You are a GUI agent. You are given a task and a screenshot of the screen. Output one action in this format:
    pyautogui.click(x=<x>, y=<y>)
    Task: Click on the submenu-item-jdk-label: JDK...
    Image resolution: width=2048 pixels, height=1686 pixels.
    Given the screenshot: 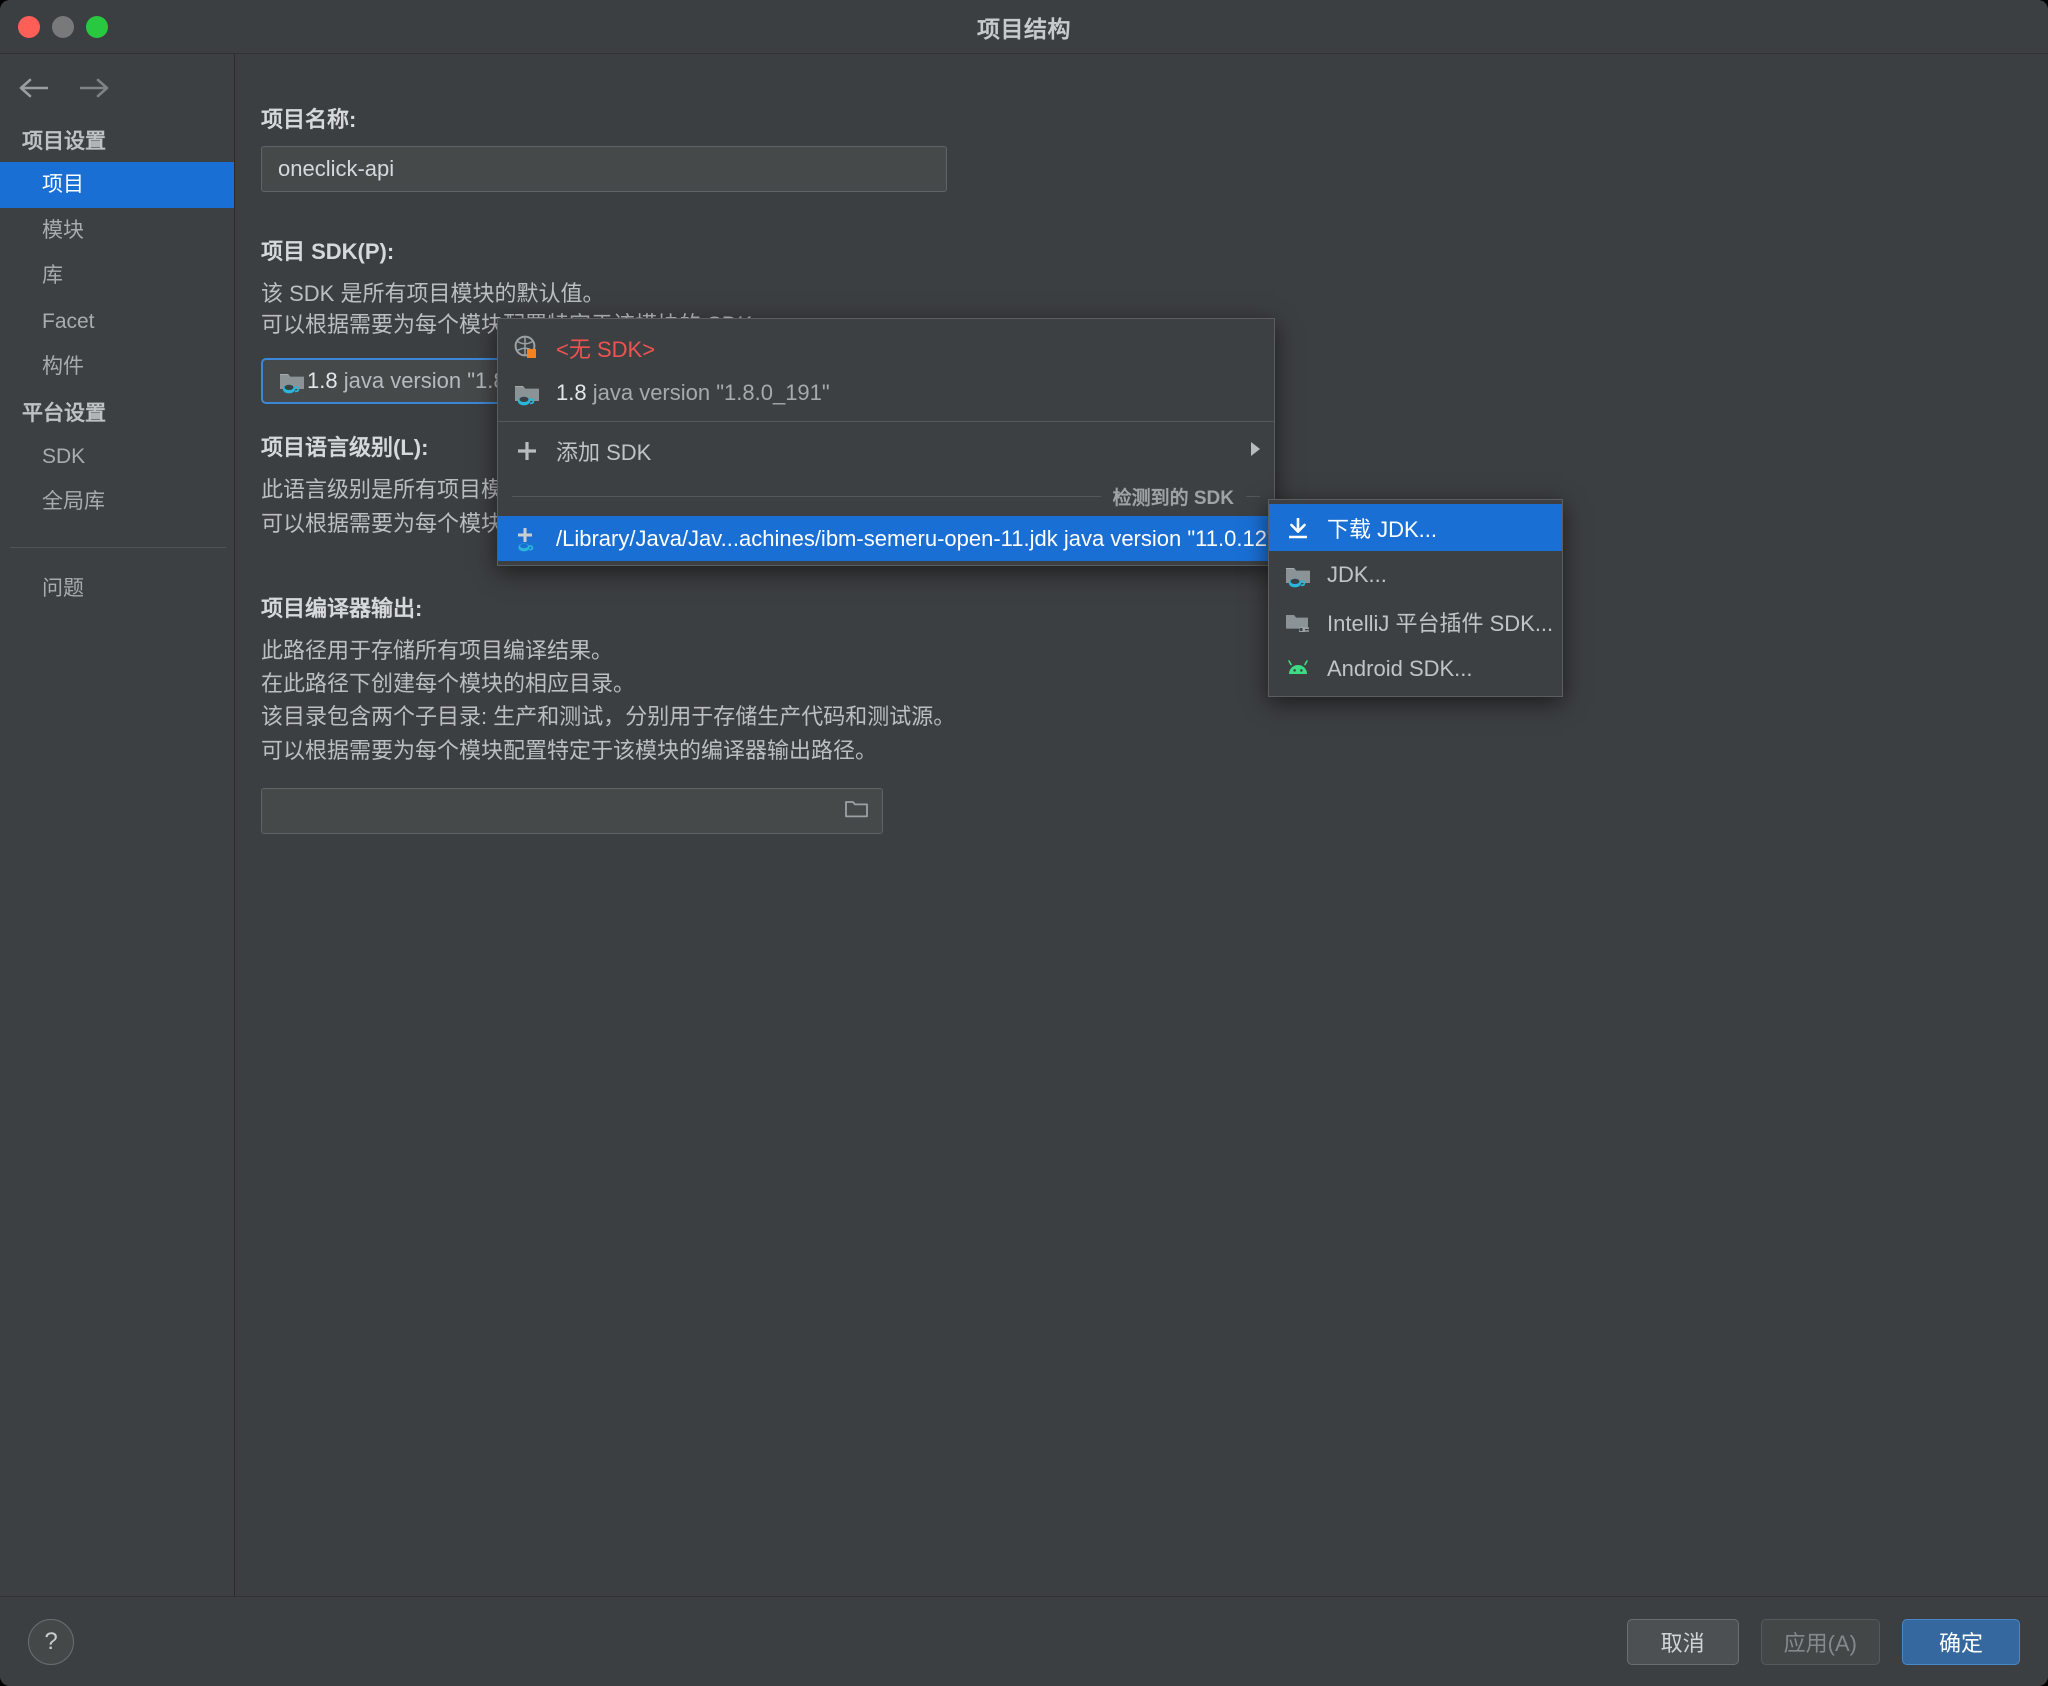 What is the action you would take?
    pyautogui.click(x=1357, y=574)
    